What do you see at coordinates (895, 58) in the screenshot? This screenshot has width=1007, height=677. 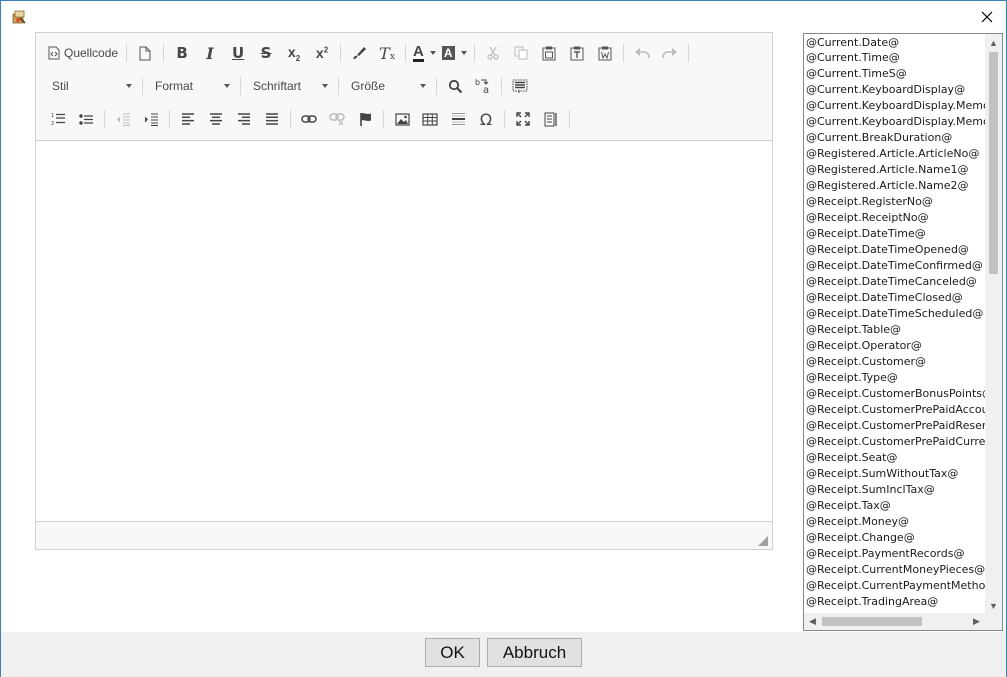 I see `list-item: @Current.Time@` at bounding box center [895, 58].